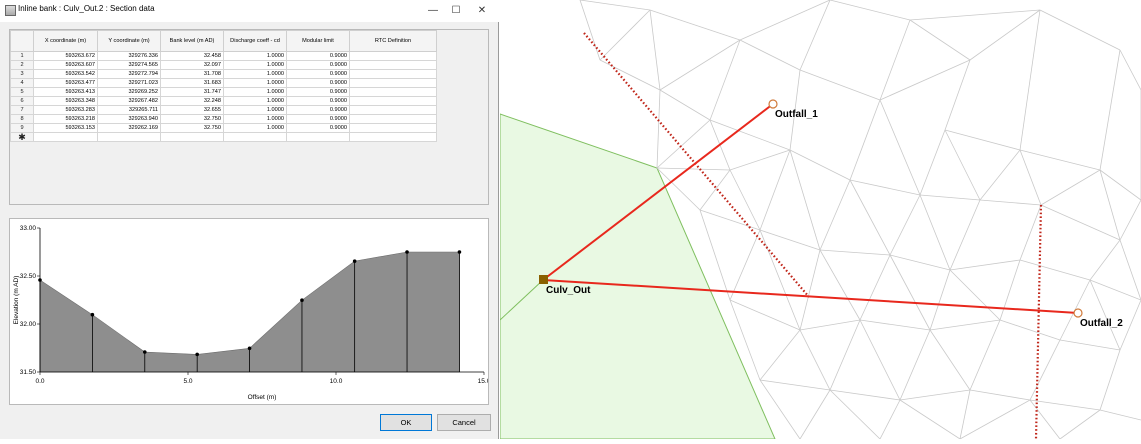 The width and height of the screenshot is (1141, 444). I want to click on cell-x: 593263.153, so click(65, 128).